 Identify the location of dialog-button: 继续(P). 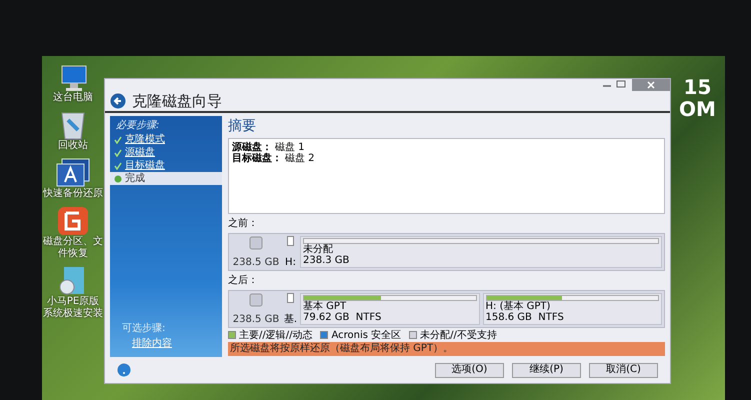
(546, 370).